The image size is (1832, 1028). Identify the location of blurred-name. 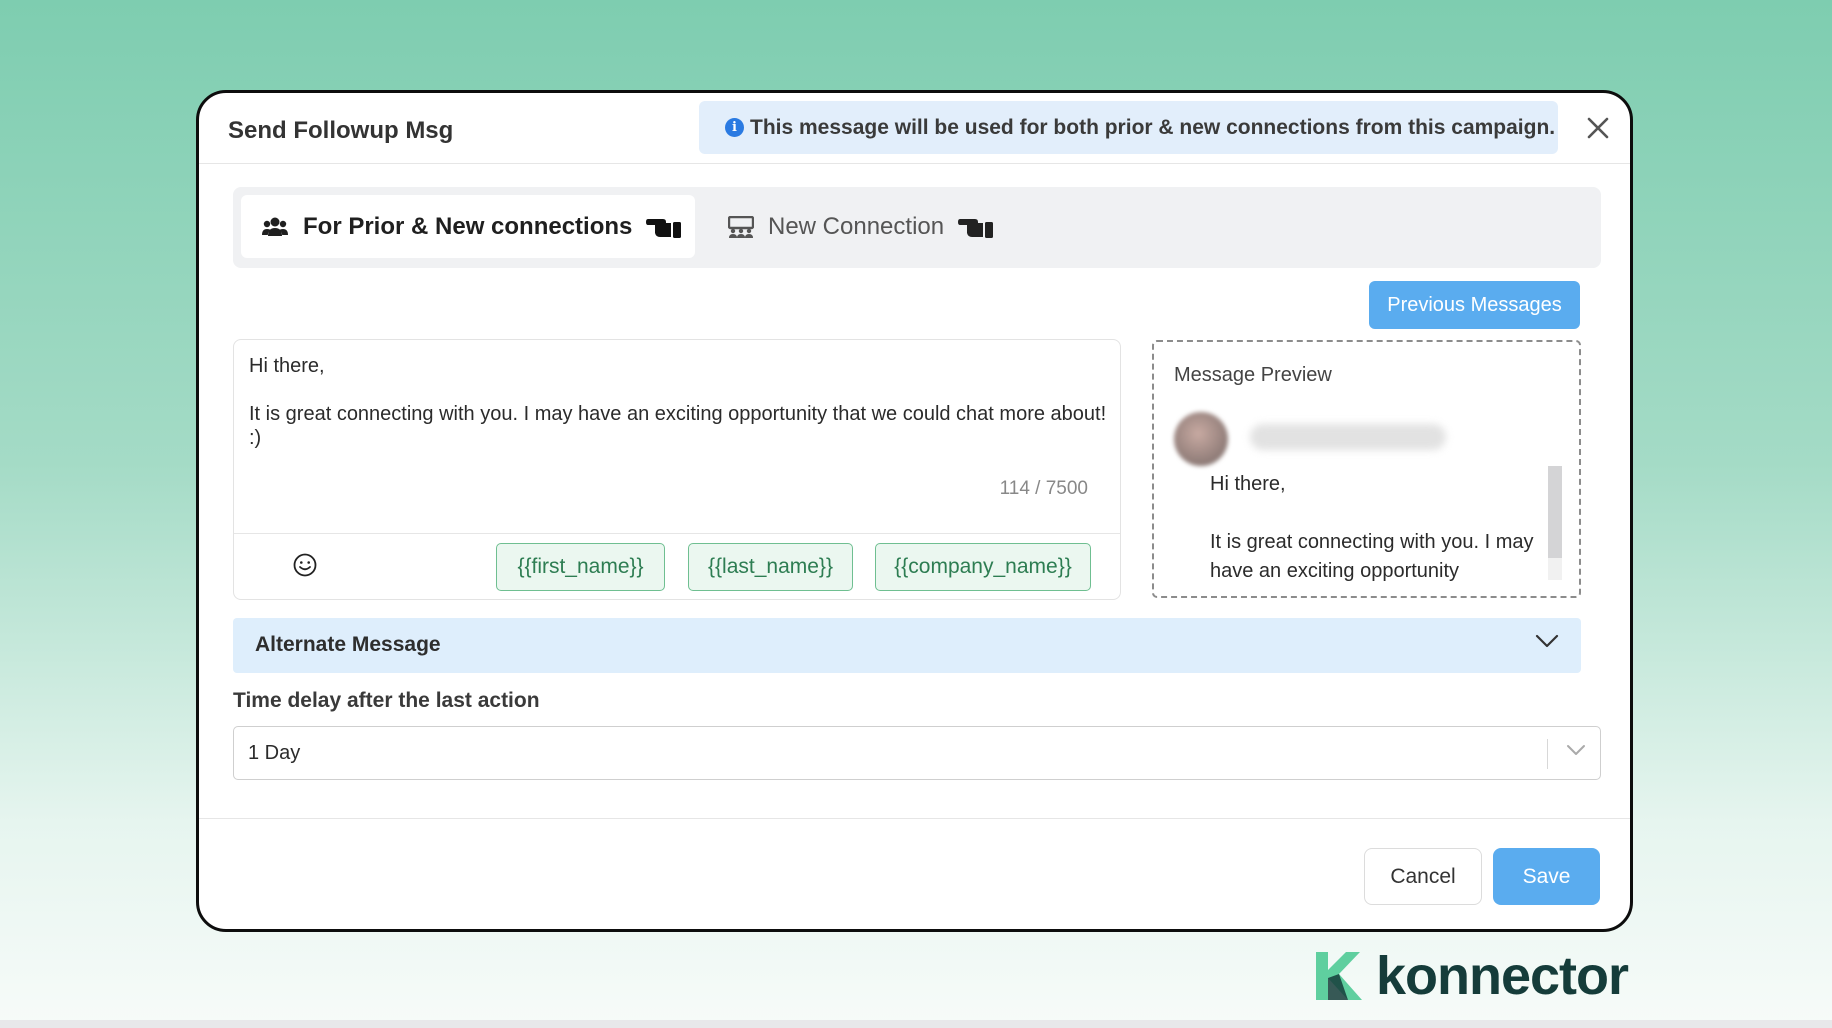
(1348, 437).